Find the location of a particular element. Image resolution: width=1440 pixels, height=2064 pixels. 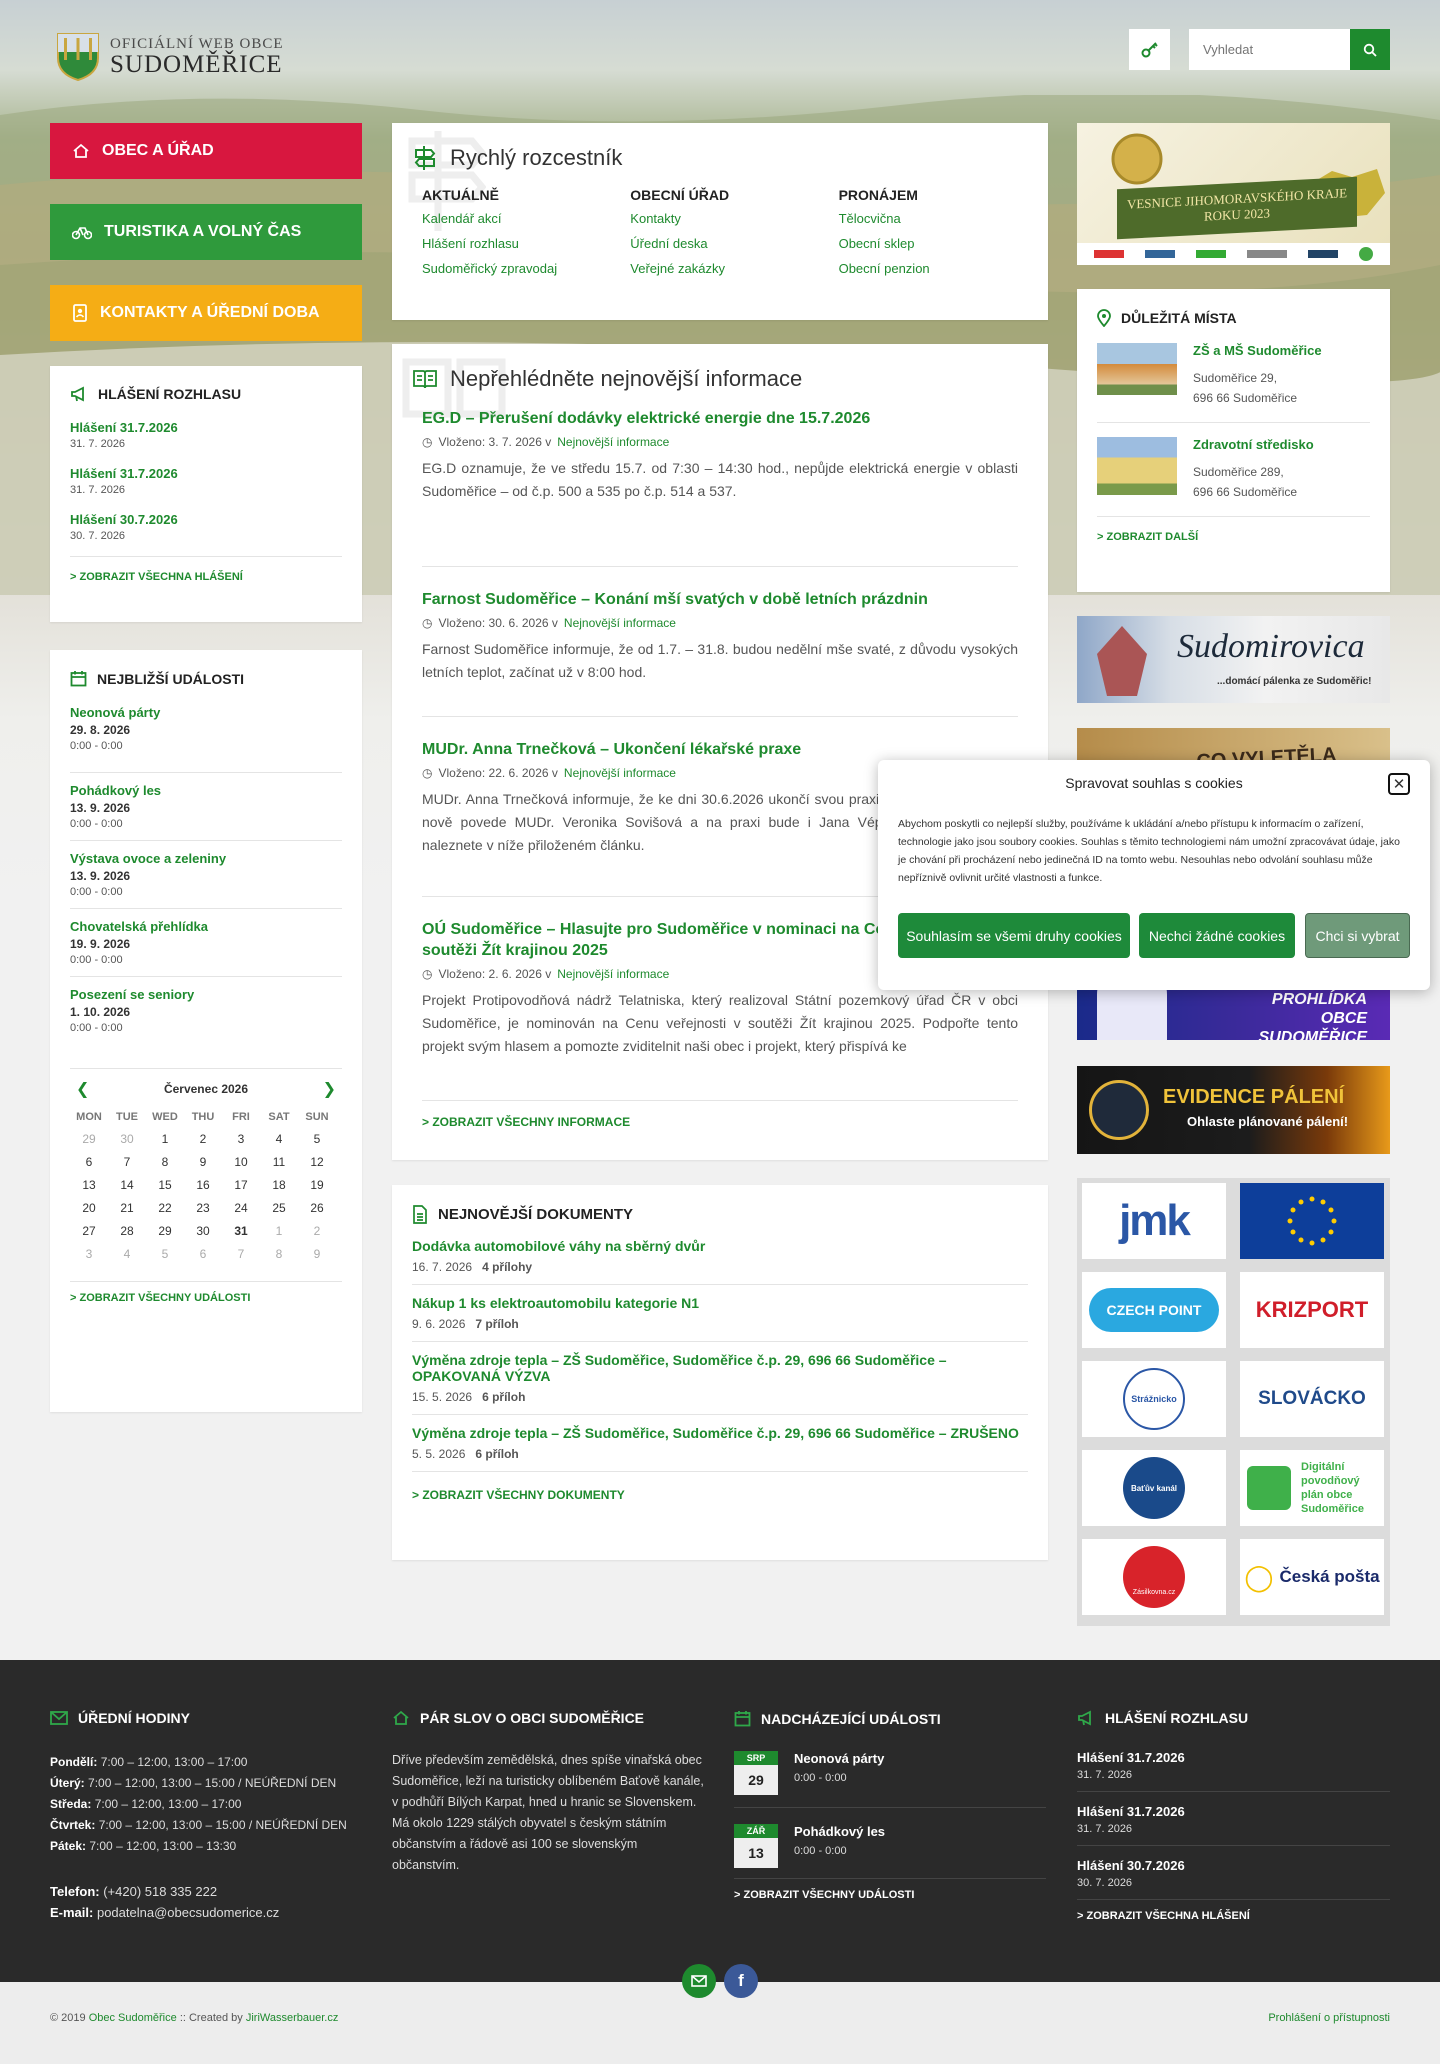

email-value: podatelna@obecsudomerice.cz is located at coordinates (188, 1912).